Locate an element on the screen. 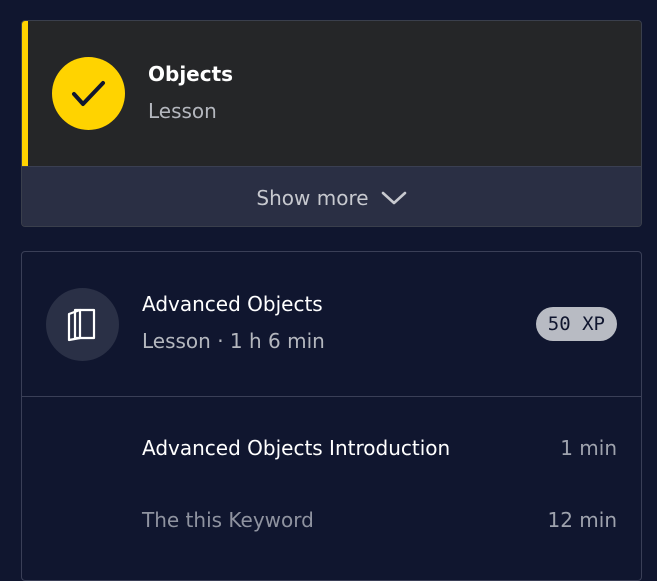 This screenshot has height=581, width=657. module-title: Advanced Objects is located at coordinates (232, 304).